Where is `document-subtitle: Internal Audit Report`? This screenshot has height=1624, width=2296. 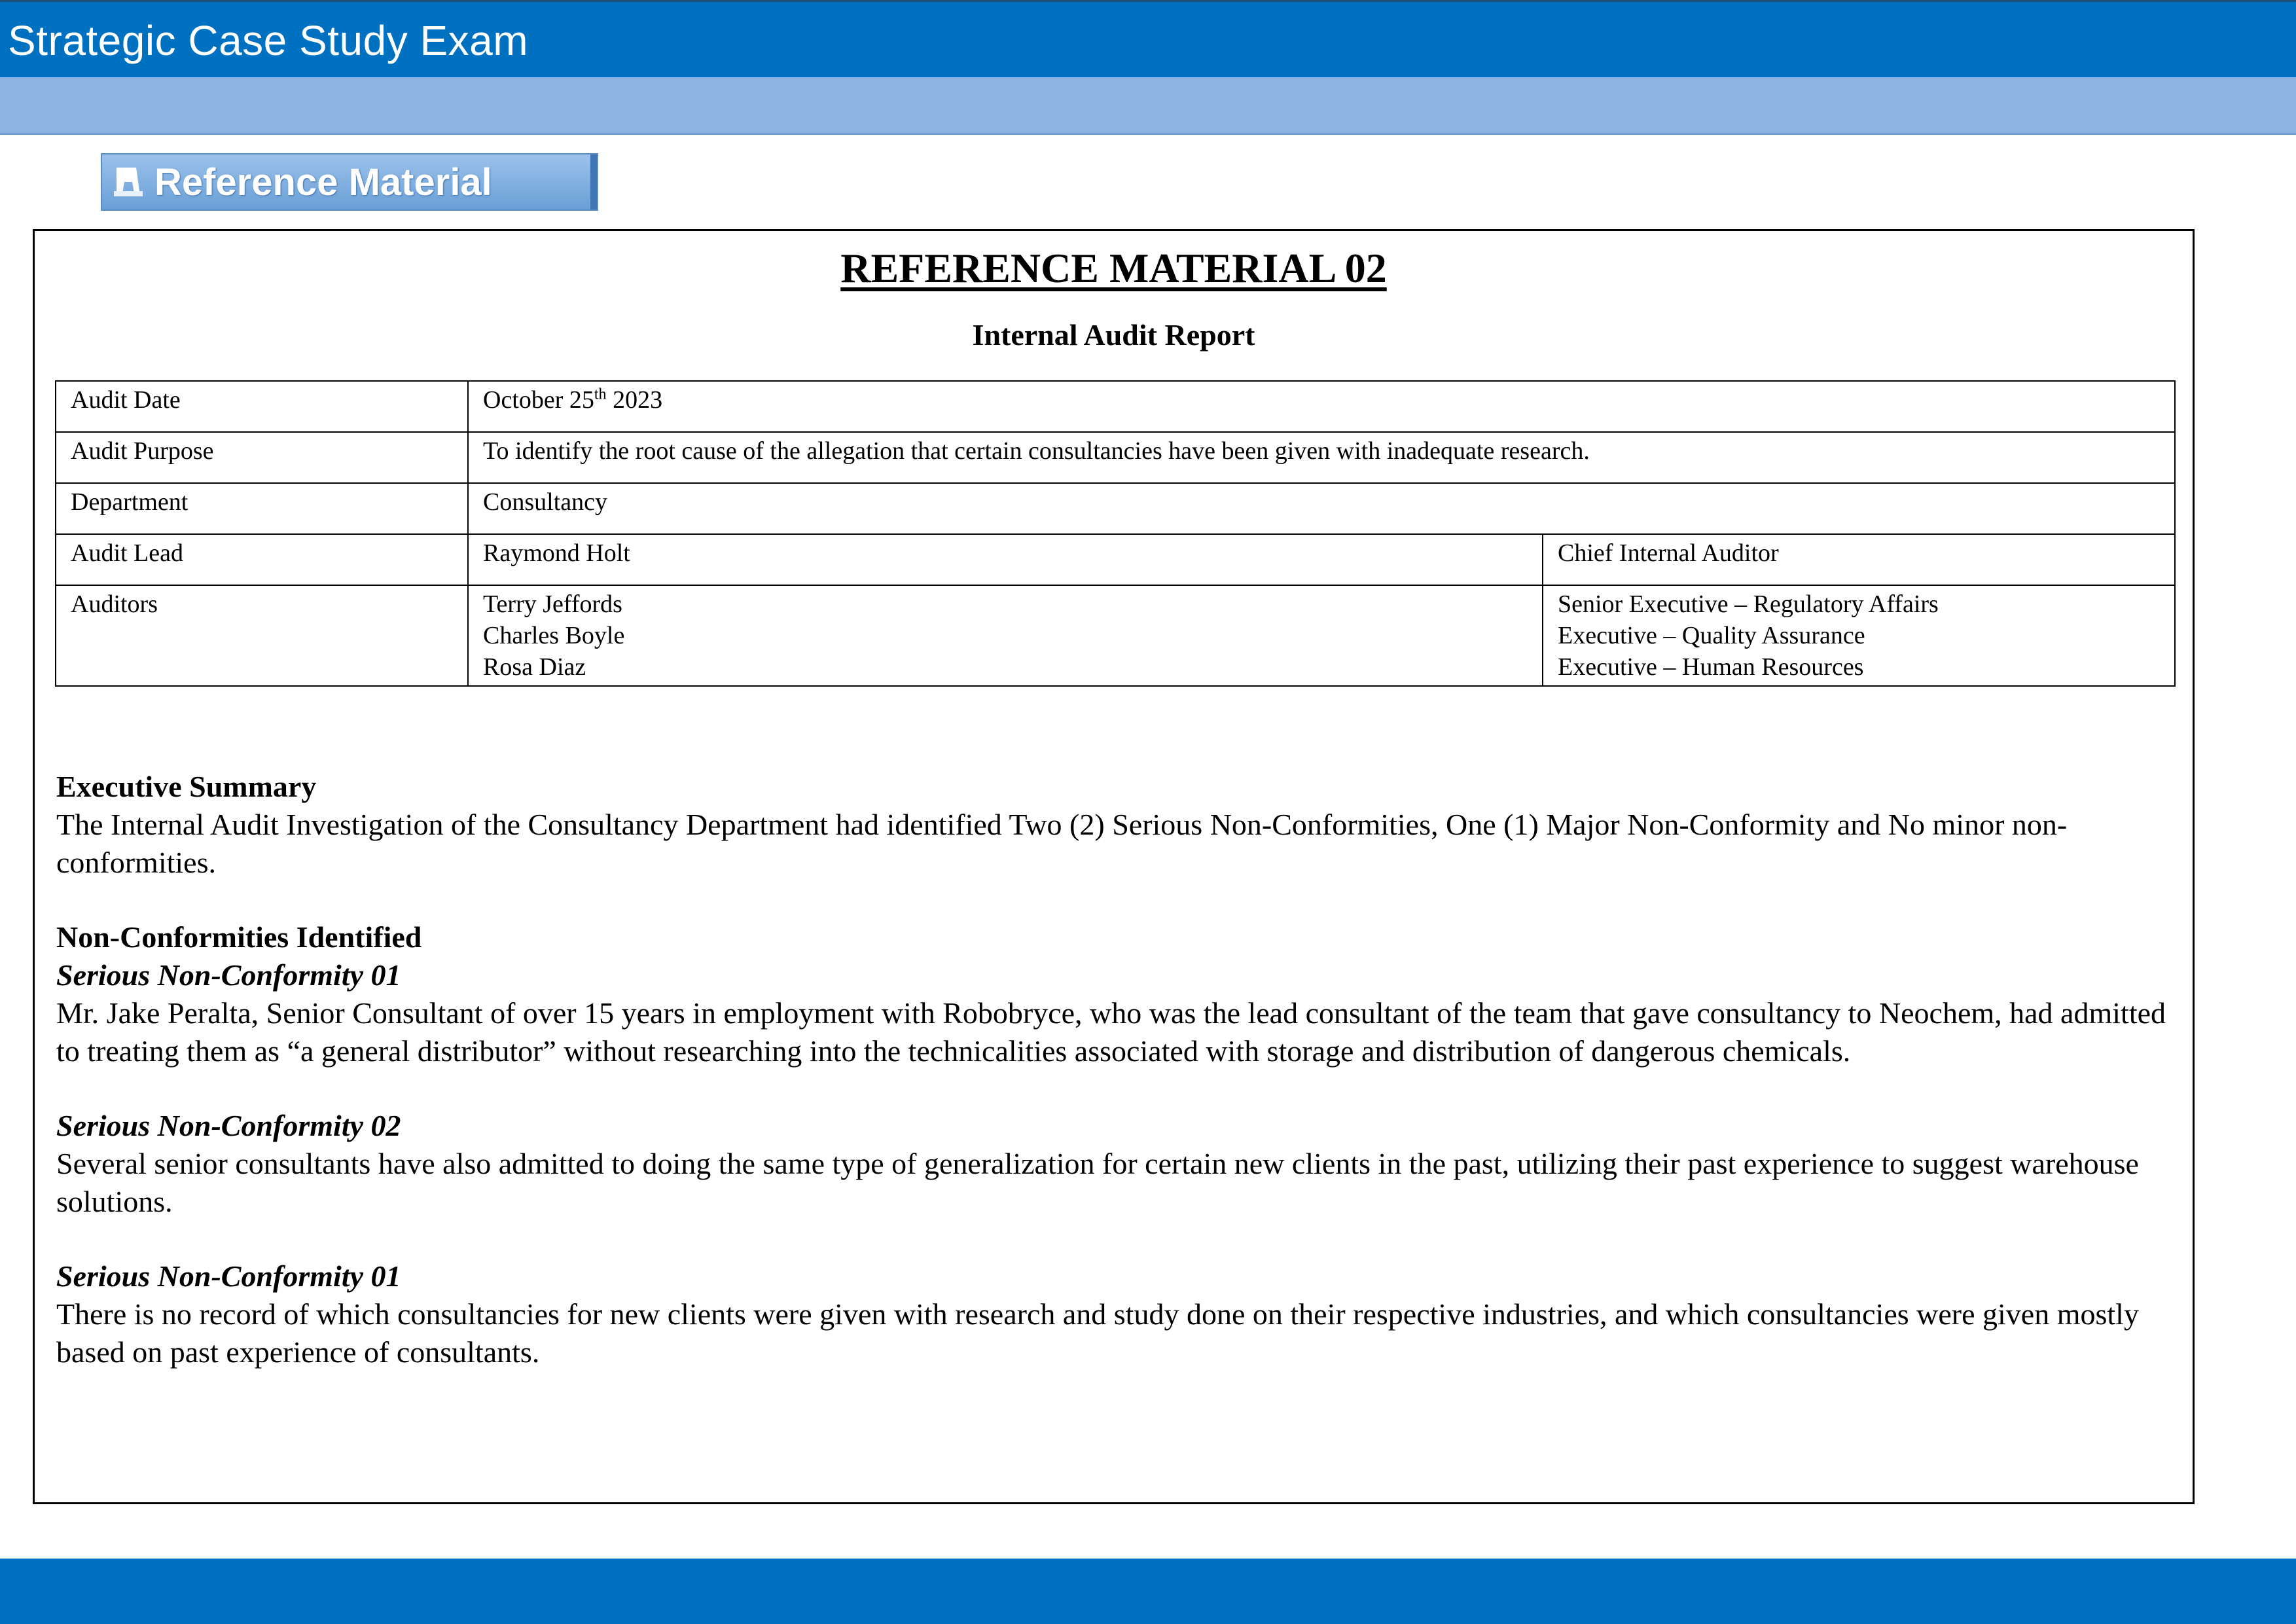
document-subtitle: Internal Audit Report is located at coordinates (1113, 335).